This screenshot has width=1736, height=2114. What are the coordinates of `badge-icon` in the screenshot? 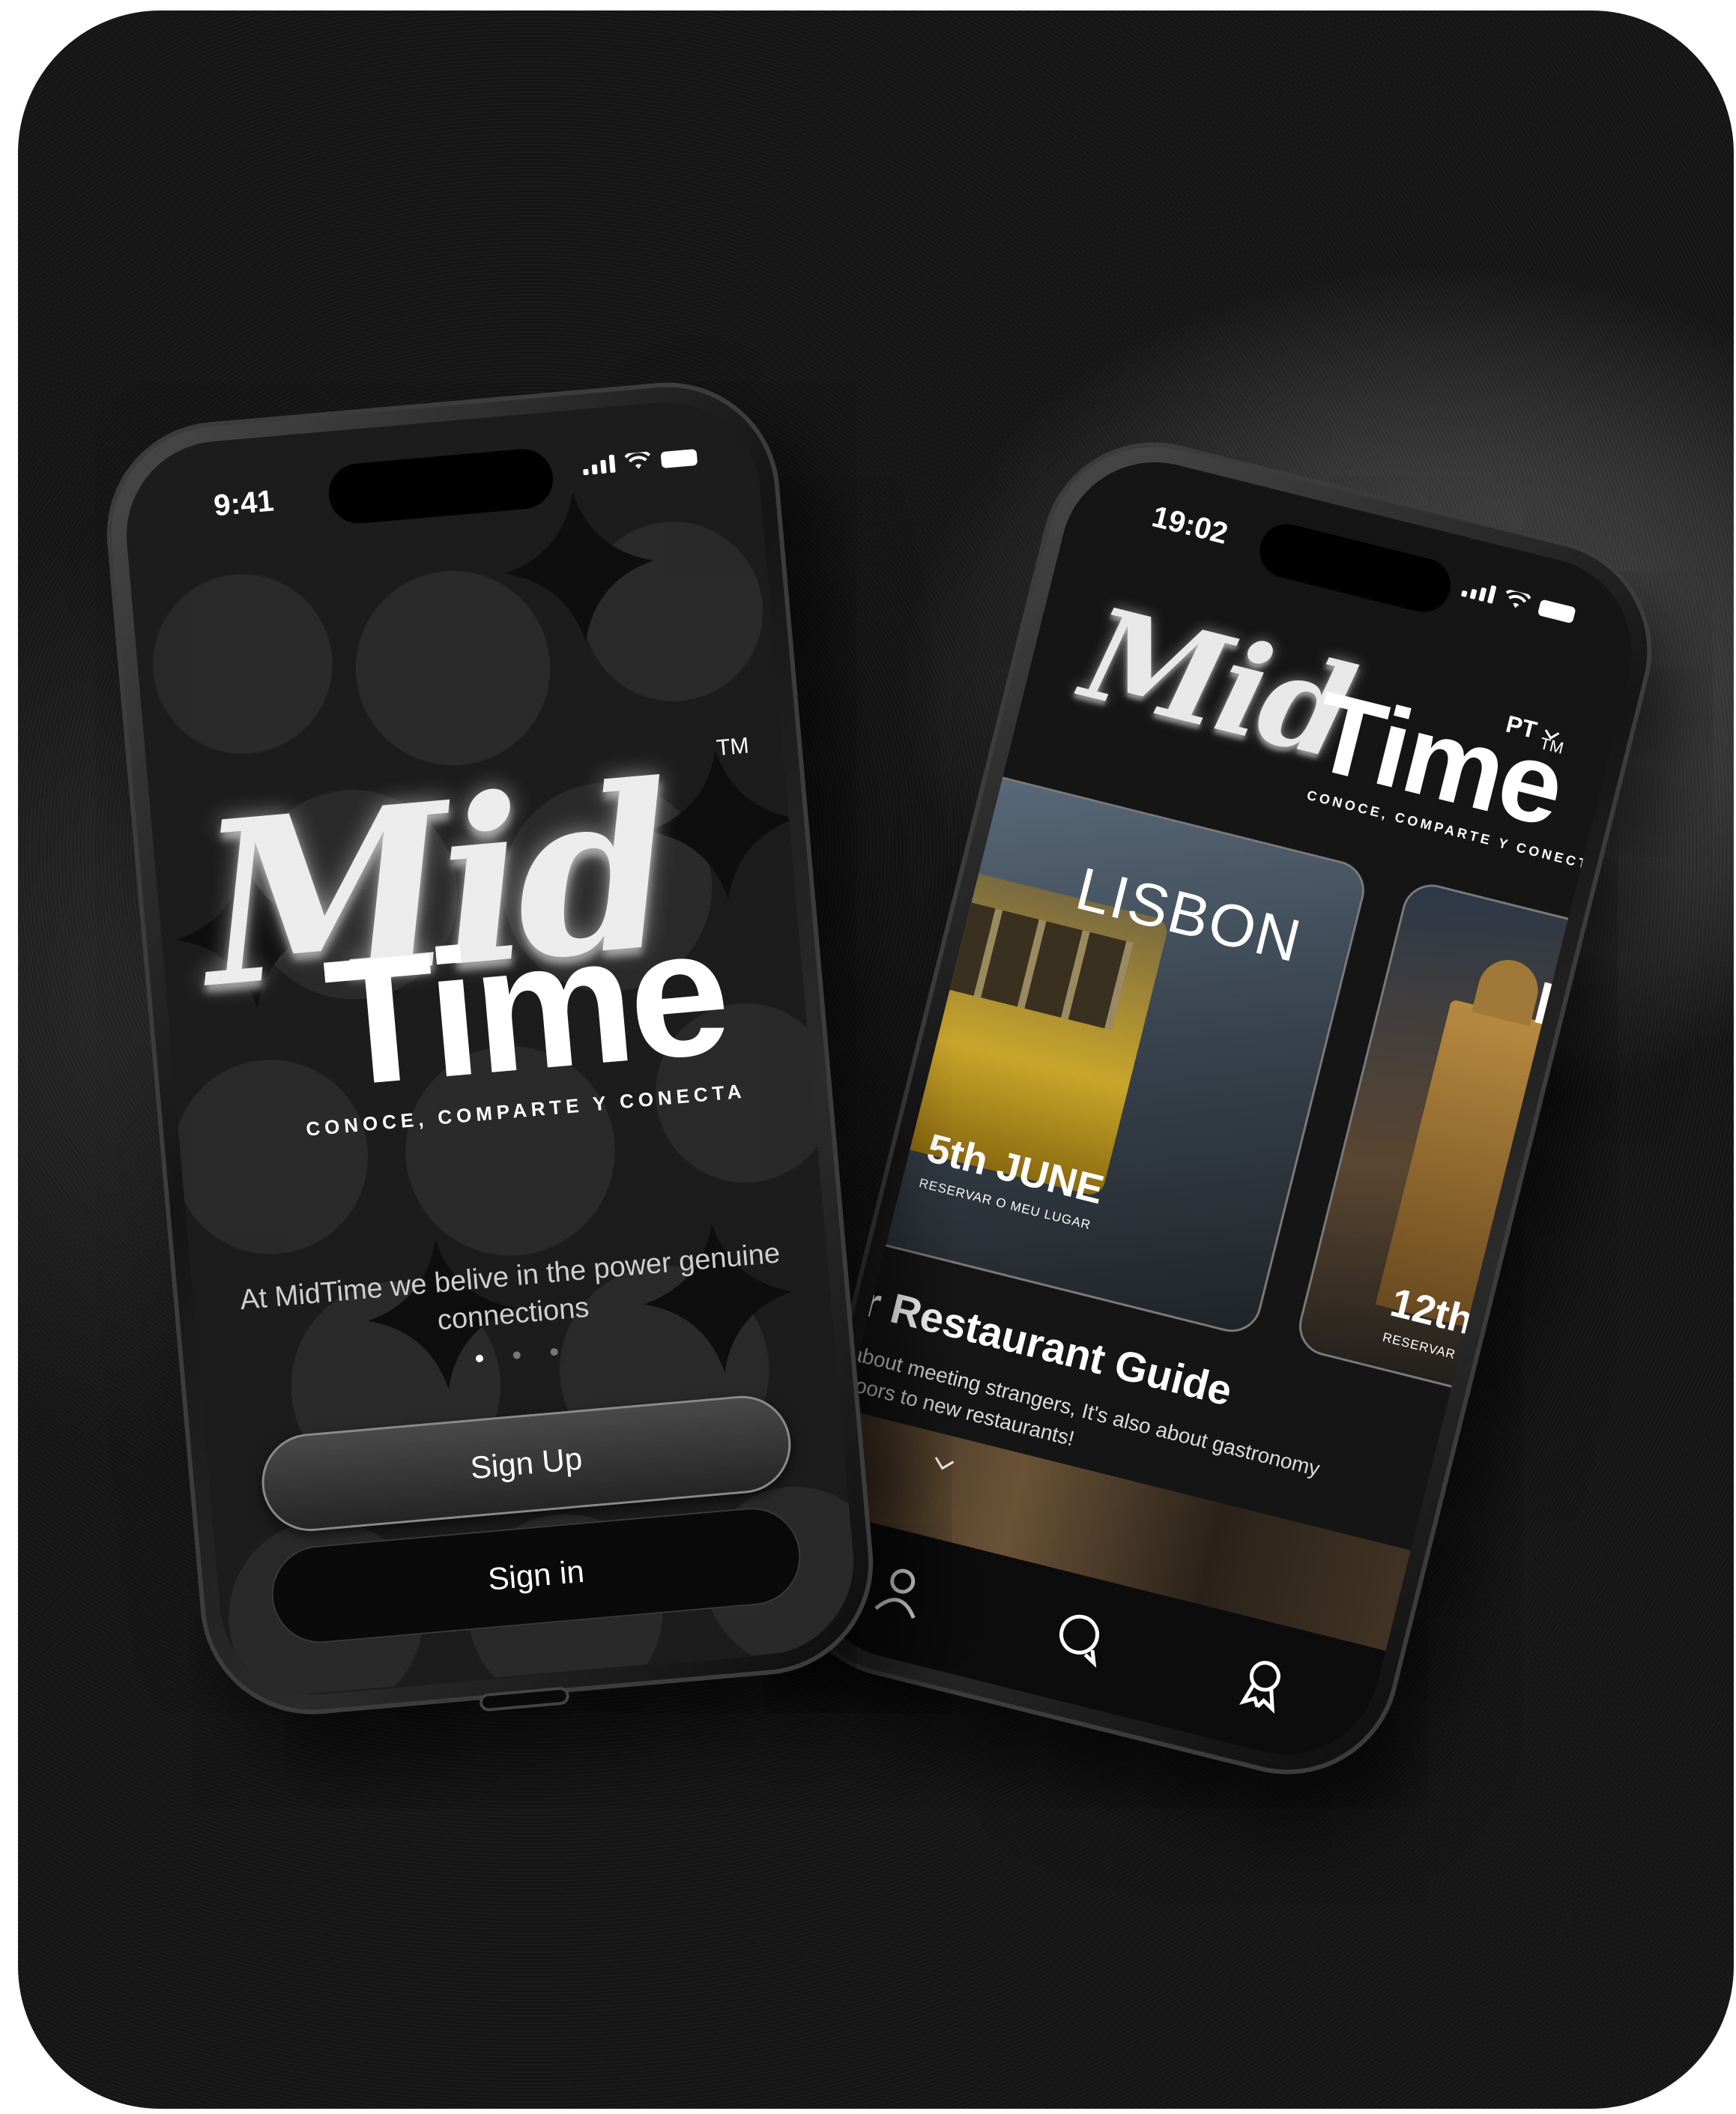 It's located at (1259, 1687).